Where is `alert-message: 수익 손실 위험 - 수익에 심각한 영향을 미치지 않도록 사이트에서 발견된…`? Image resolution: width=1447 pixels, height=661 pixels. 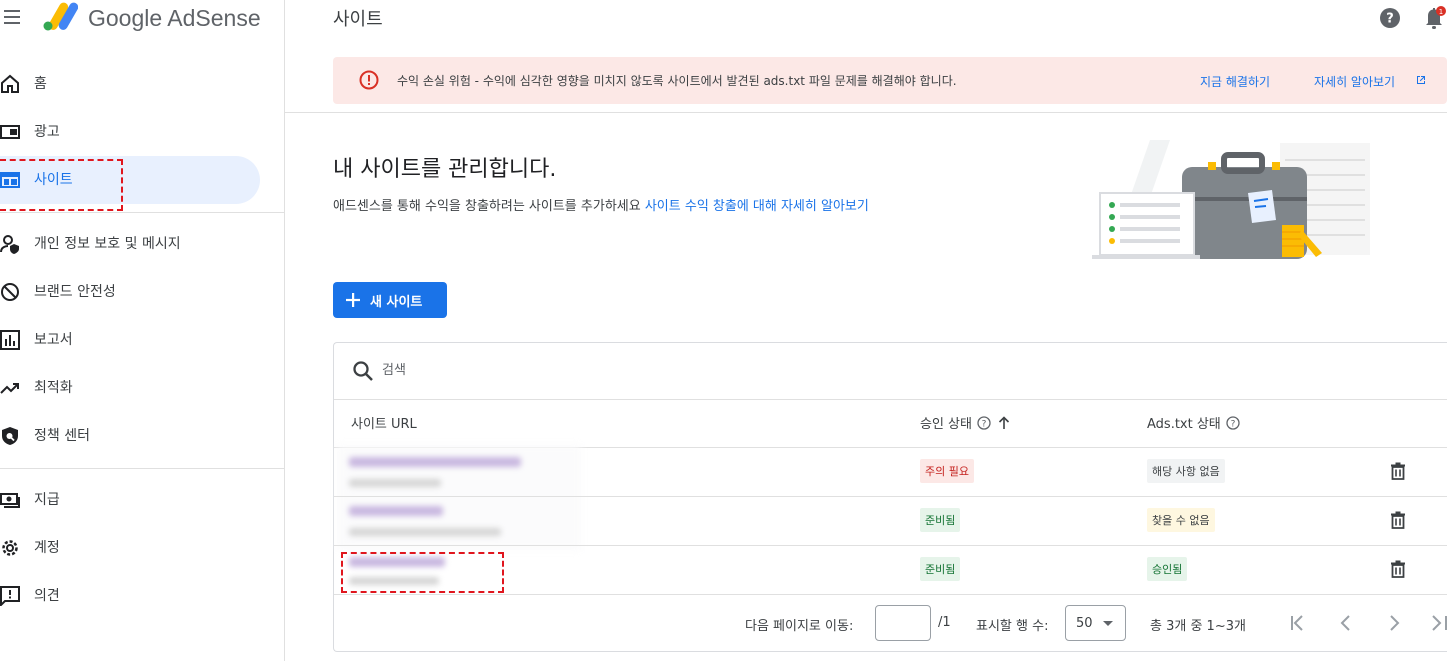 alert-message: 수익 손실 위험 - 수익에 심각한 영향을 미치지 않도록 사이트에서 발견된… is located at coordinates (677, 81).